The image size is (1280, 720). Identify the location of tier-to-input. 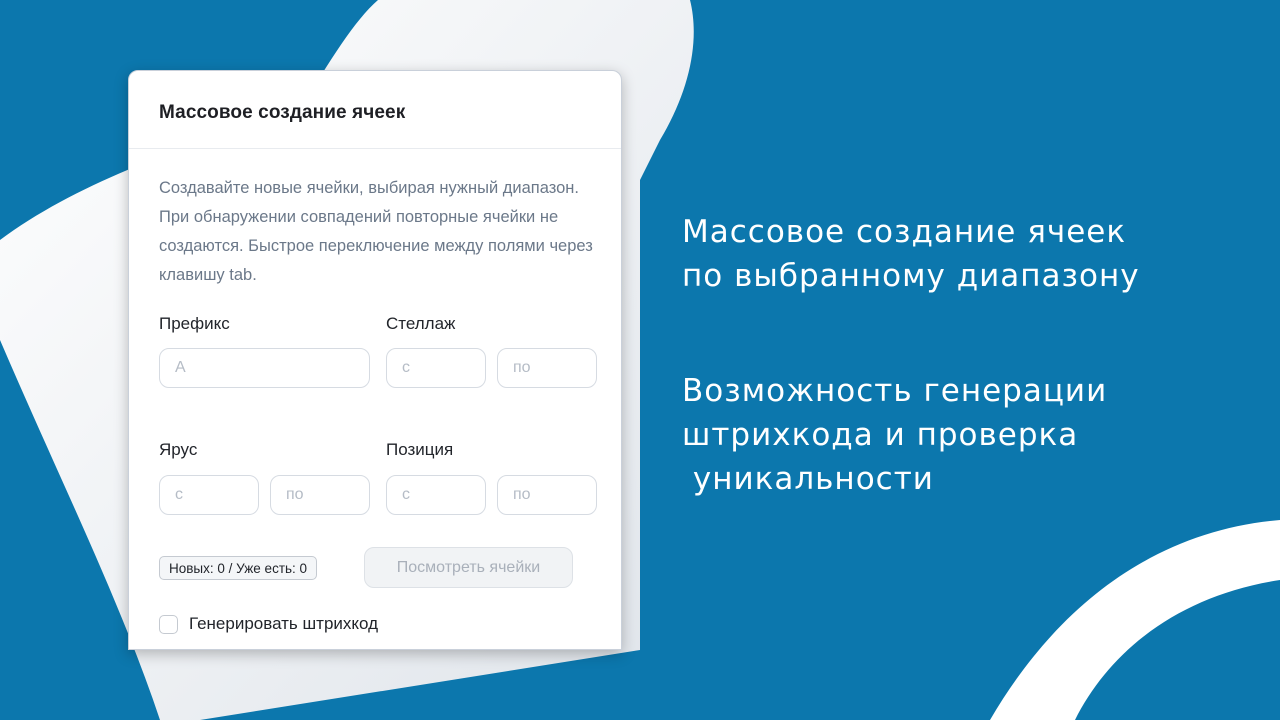
(320, 495).